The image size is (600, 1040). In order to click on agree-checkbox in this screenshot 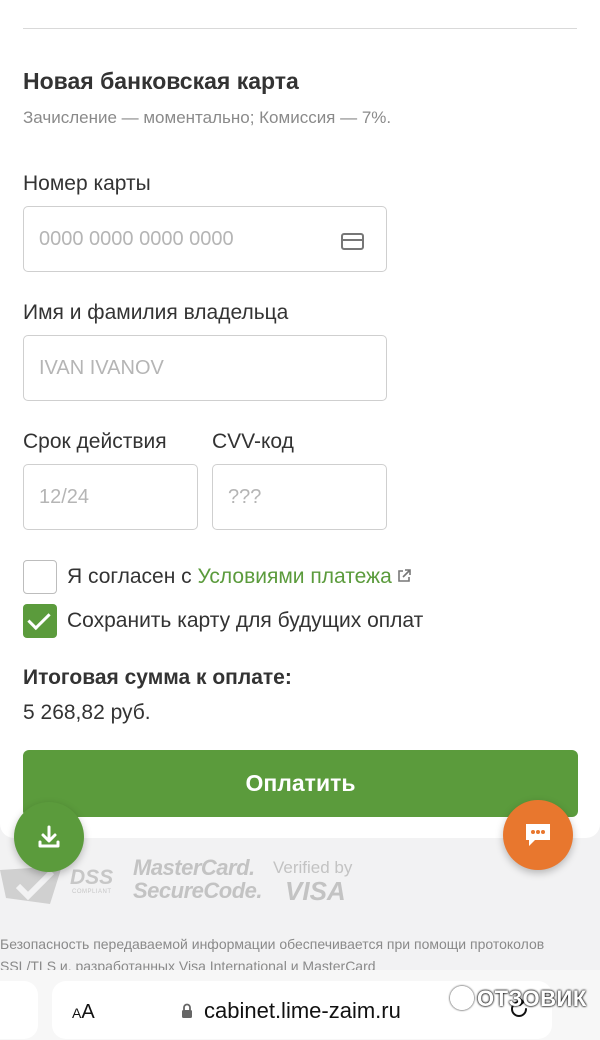, I will do `click(40, 577)`.